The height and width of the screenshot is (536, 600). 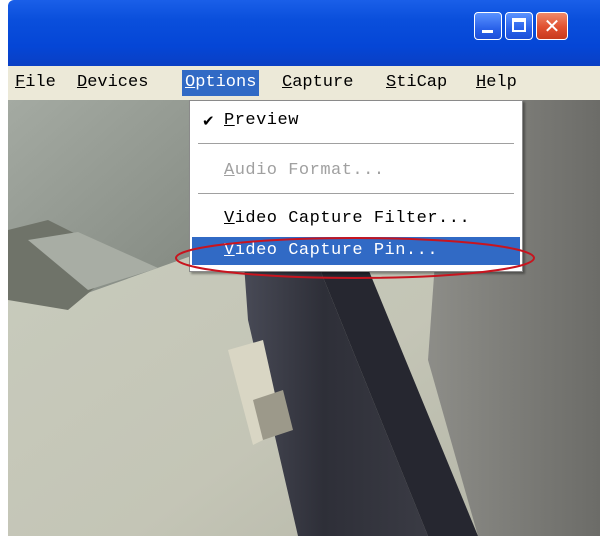 I want to click on close-button: ✕, so click(x=552, y=26).